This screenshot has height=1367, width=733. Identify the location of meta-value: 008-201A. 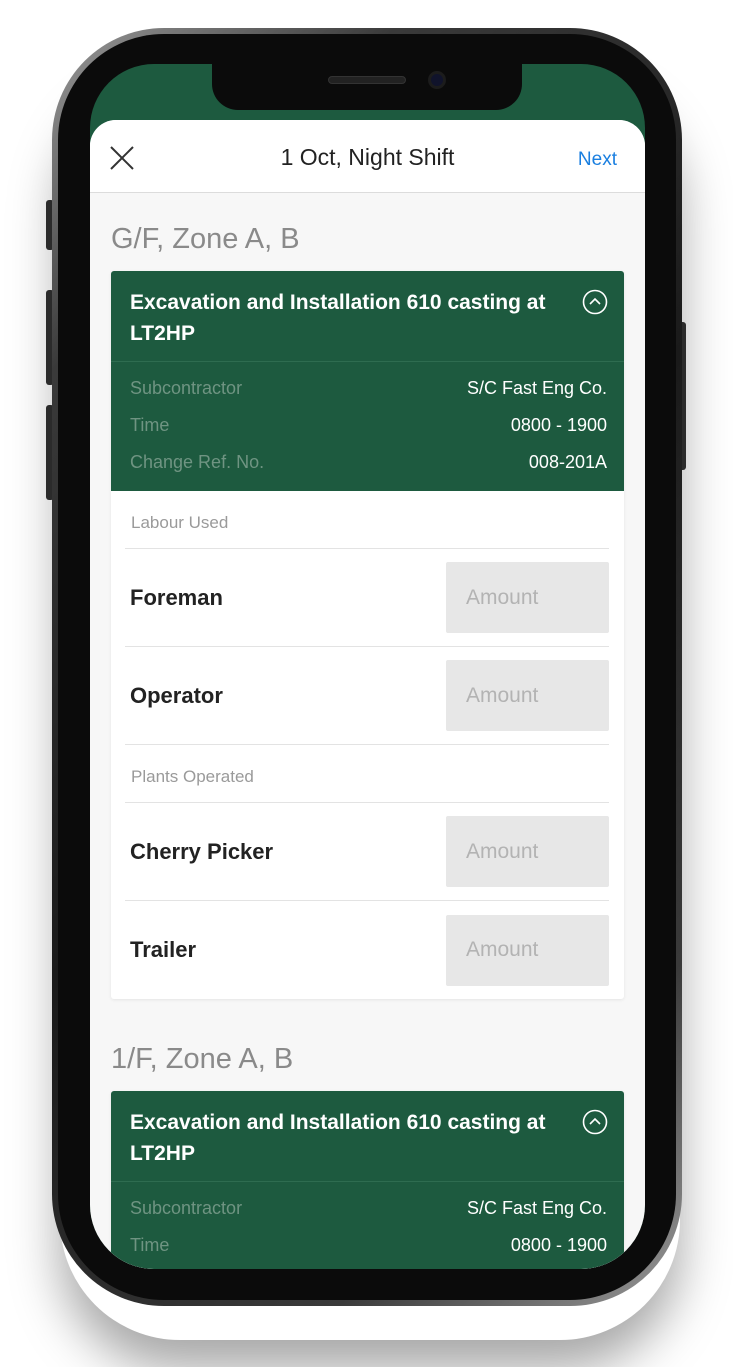
(567, 462).